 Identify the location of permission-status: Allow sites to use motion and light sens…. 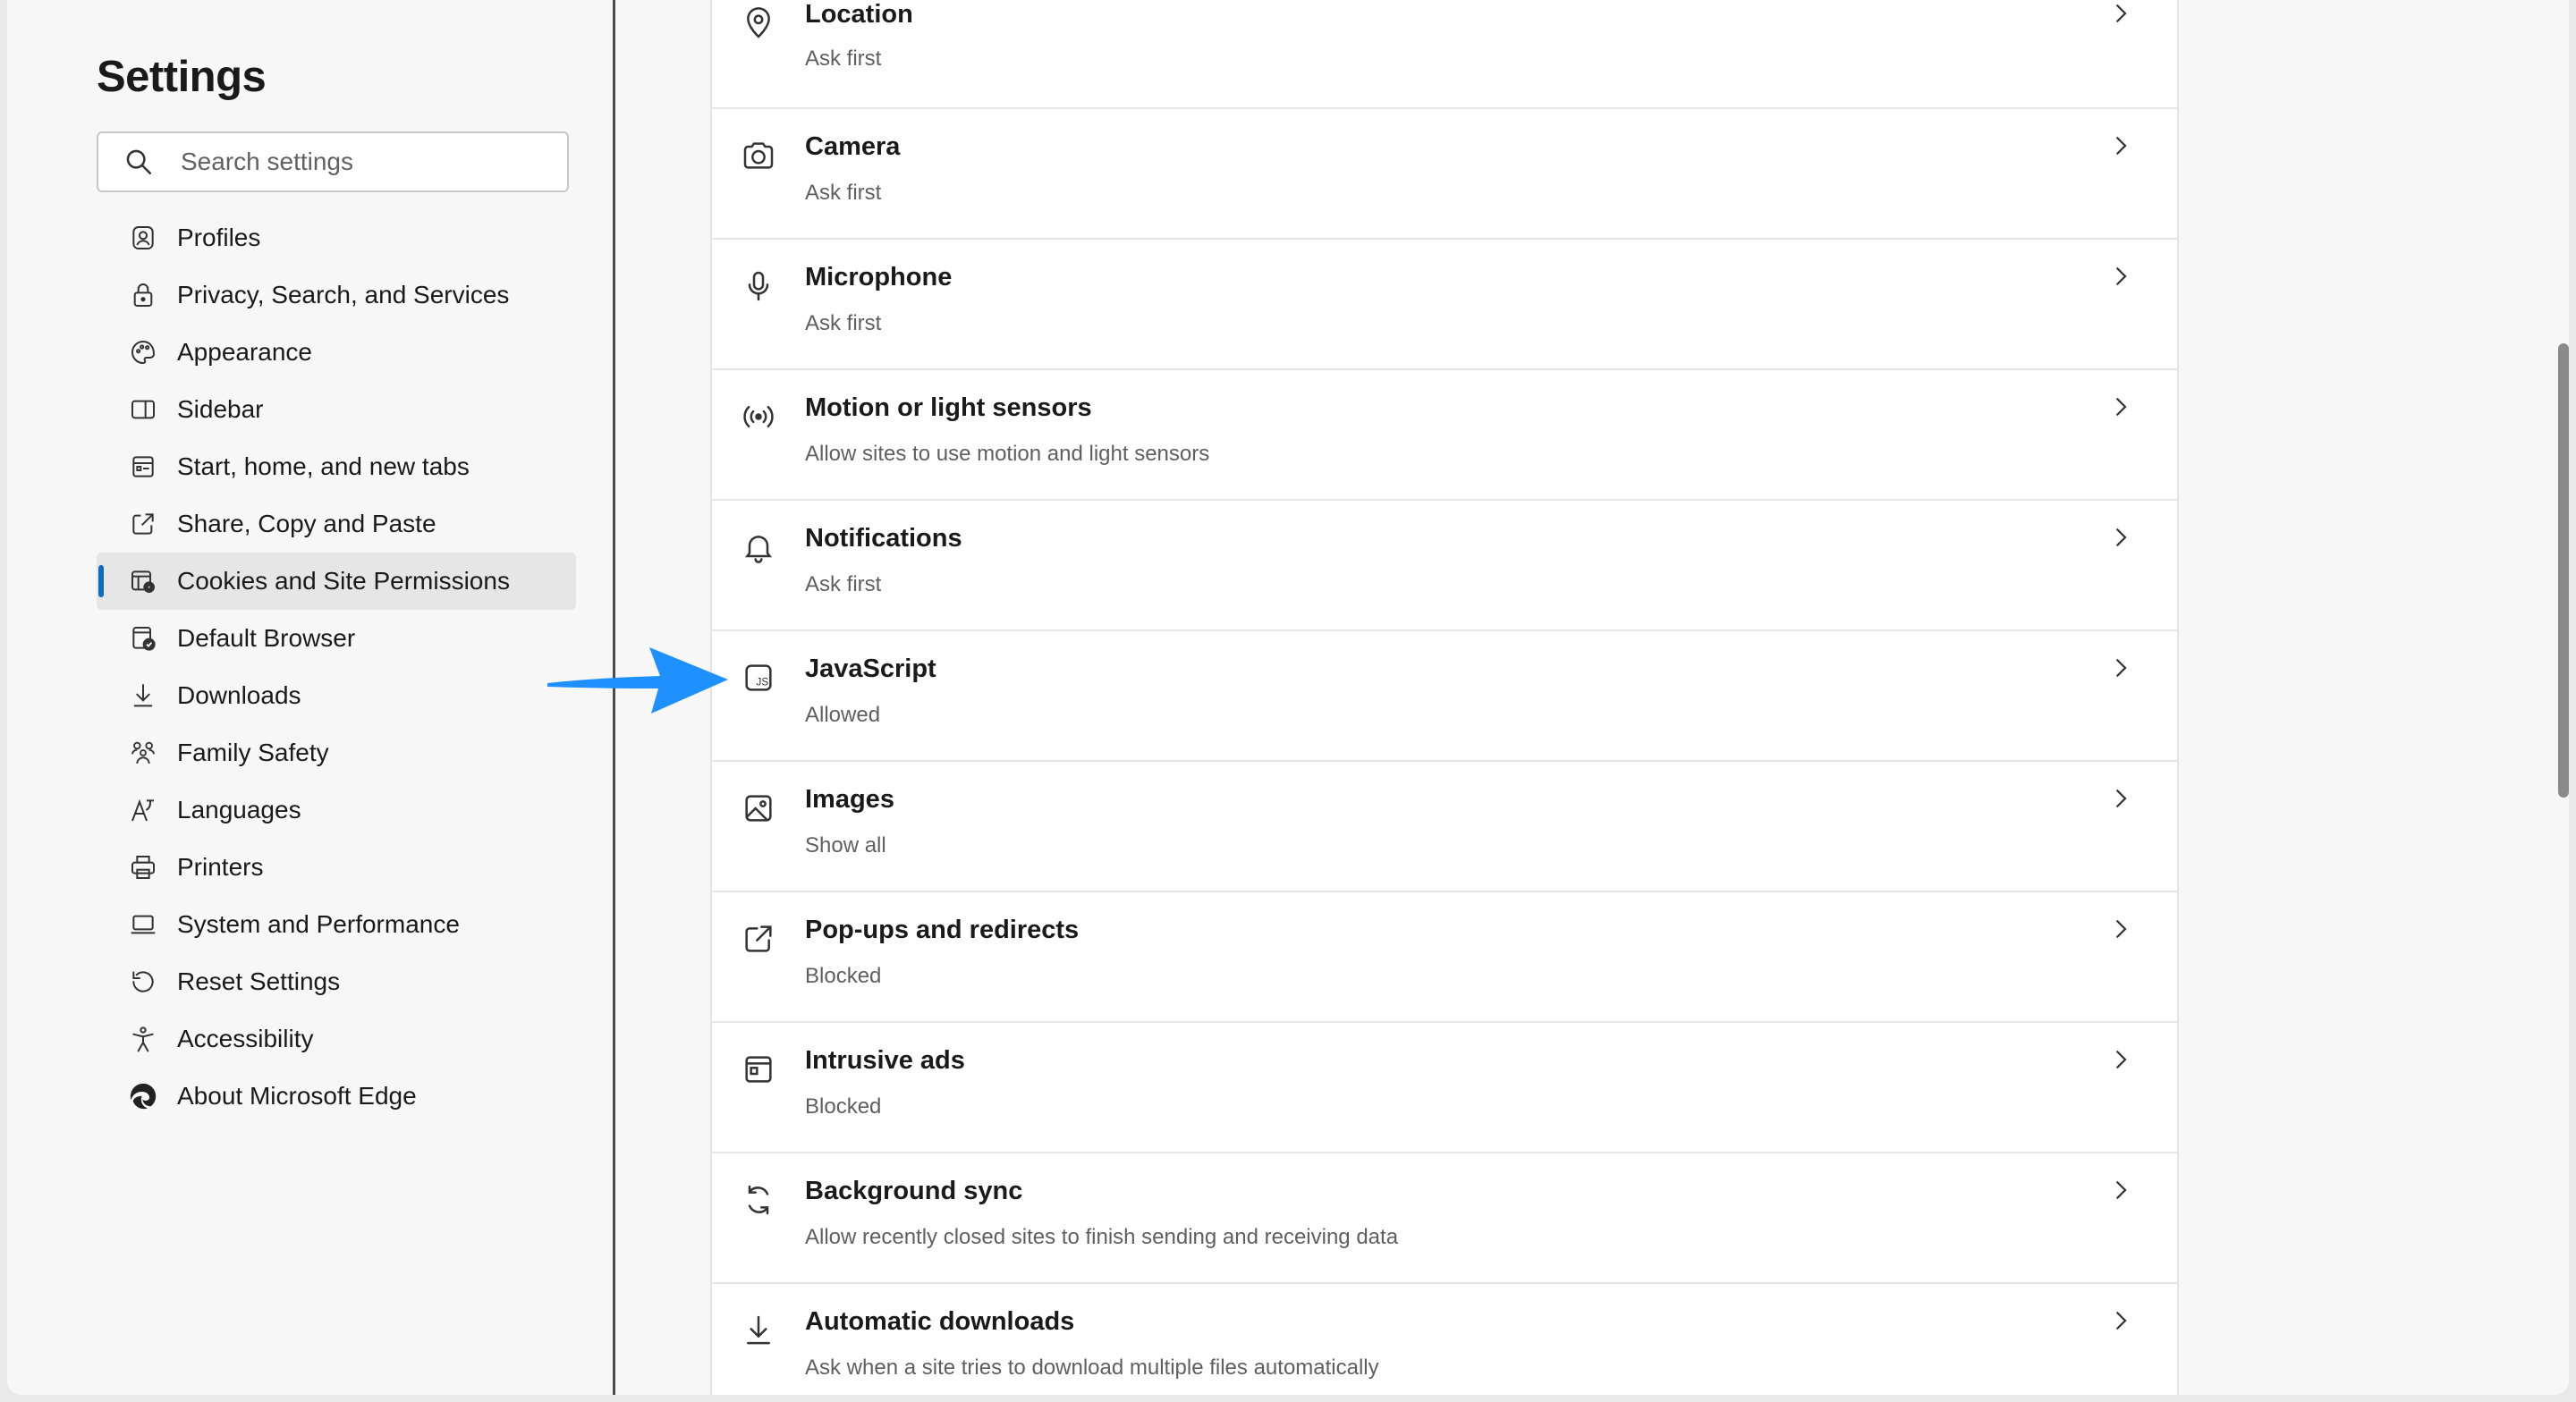
(1007, 454).